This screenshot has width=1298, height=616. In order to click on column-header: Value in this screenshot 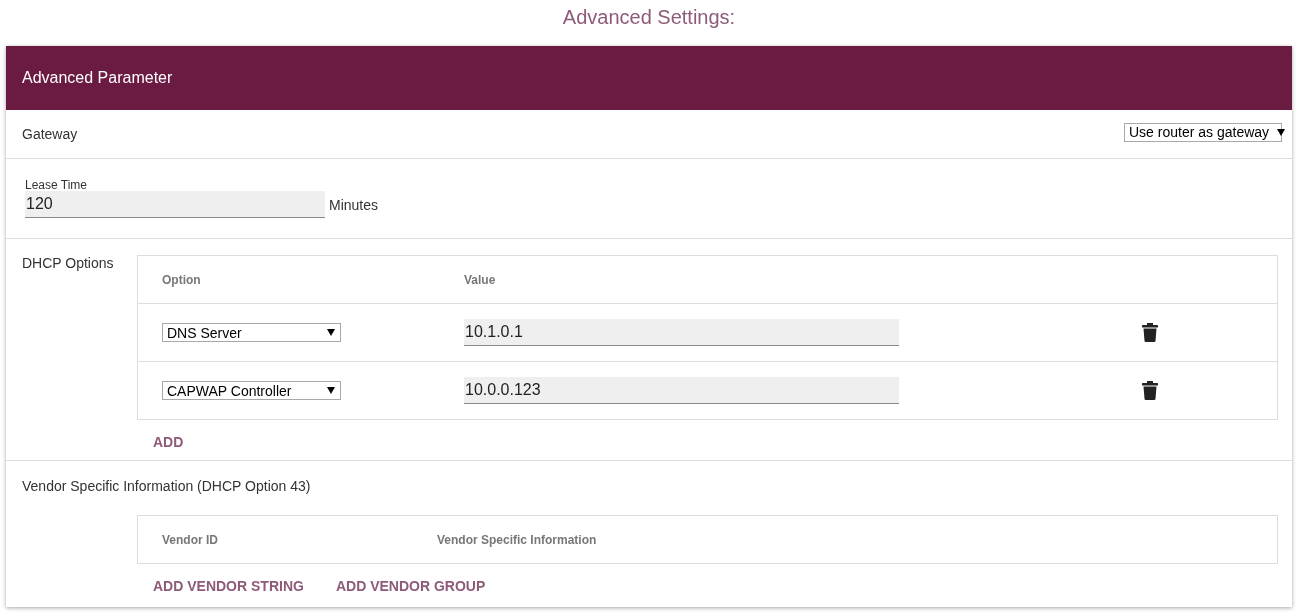, I will do `click(480, 279)`.